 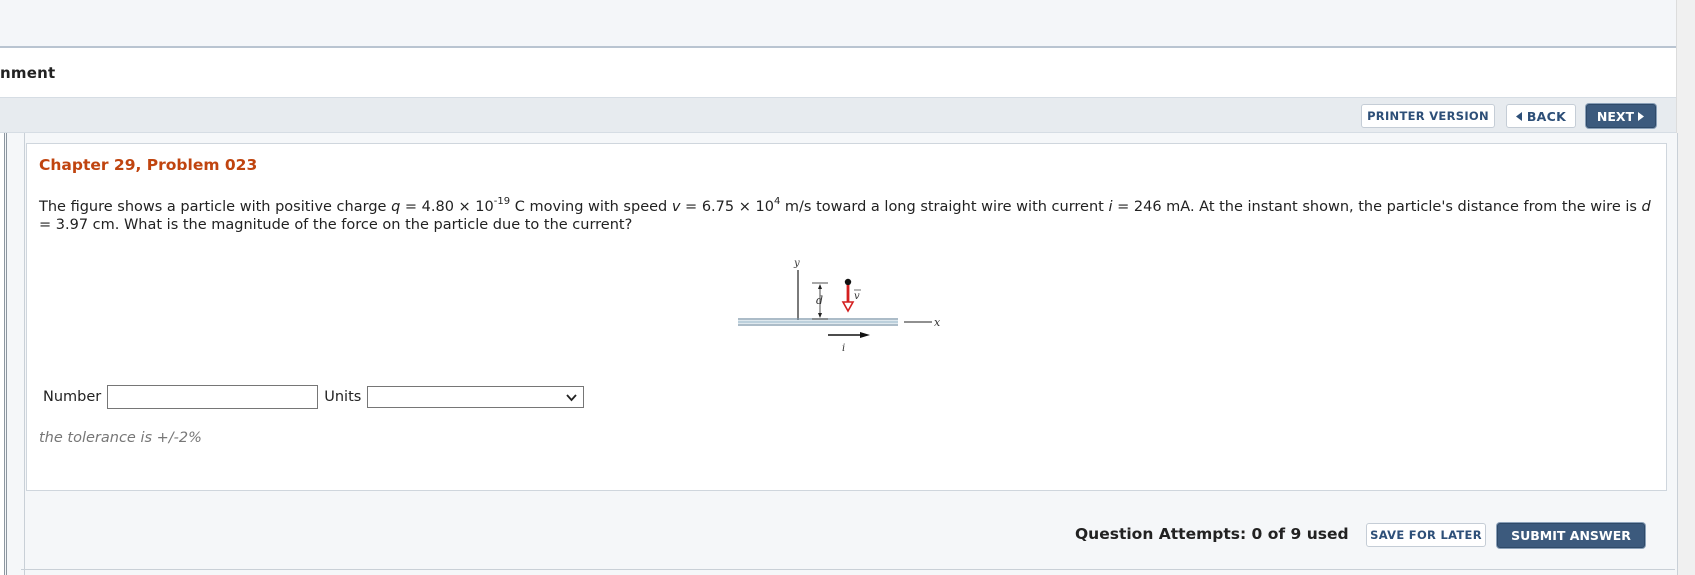 I want to click on triangle-right-icon, so click(x=1641, y=116).